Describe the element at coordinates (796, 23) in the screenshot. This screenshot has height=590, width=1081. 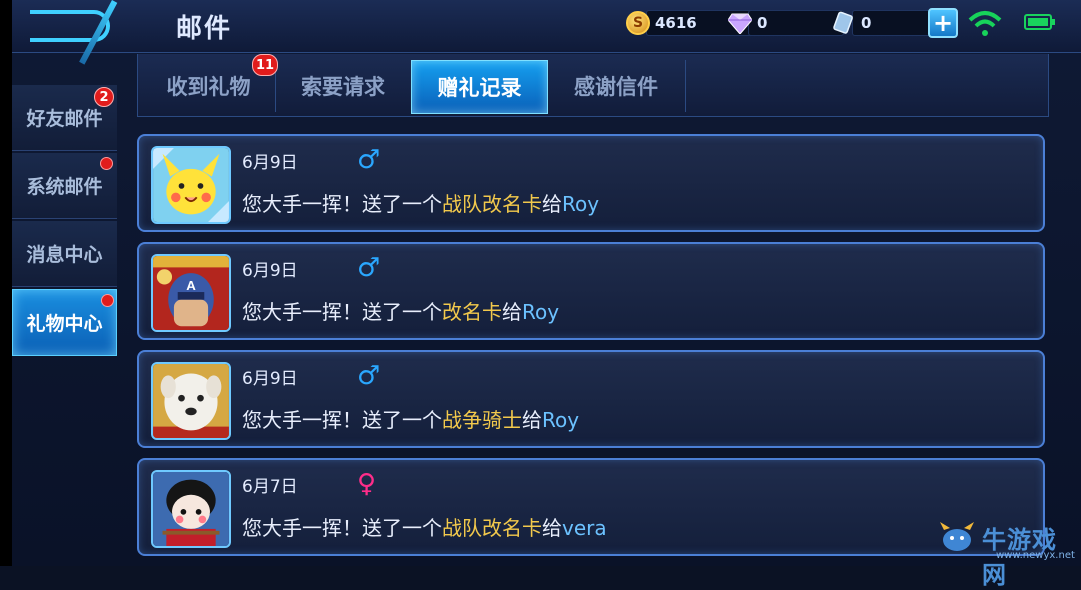
I see `diamond-value: 0` at that location.